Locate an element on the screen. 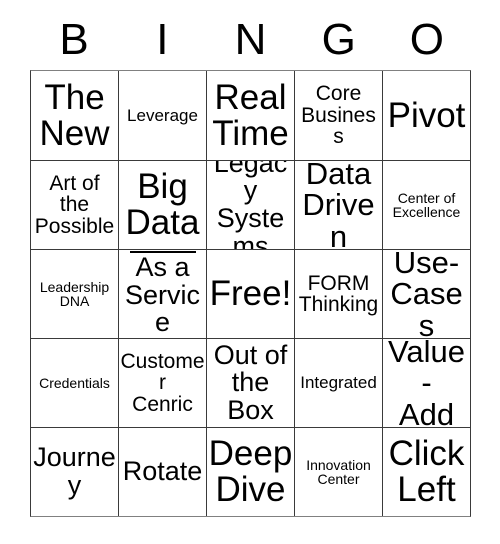 The width and height of the screenshot is (500, 544). bingo-cell: Click Left is located at coordinates (426, 471).